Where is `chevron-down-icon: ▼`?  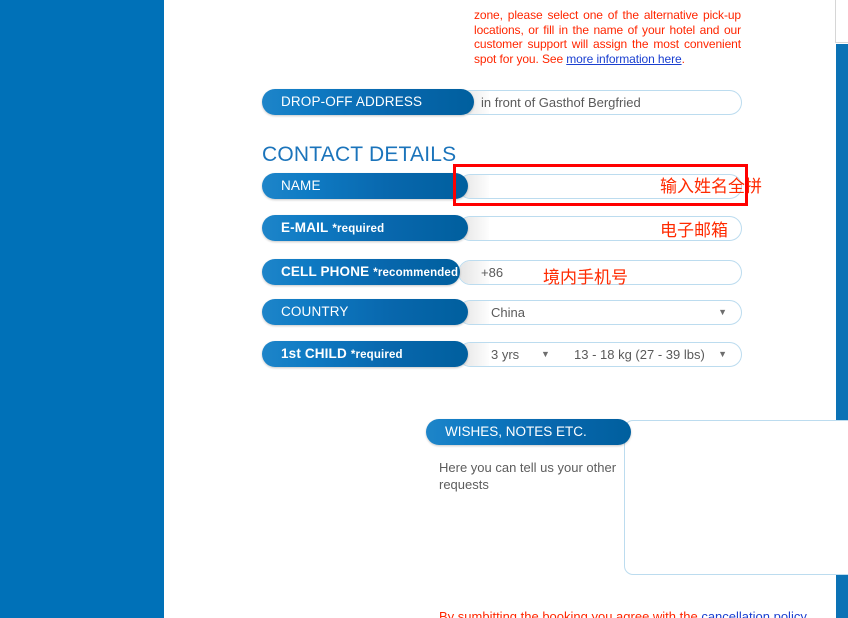
chevron-down-icon: ▼ is located at coordinates (722, 312).